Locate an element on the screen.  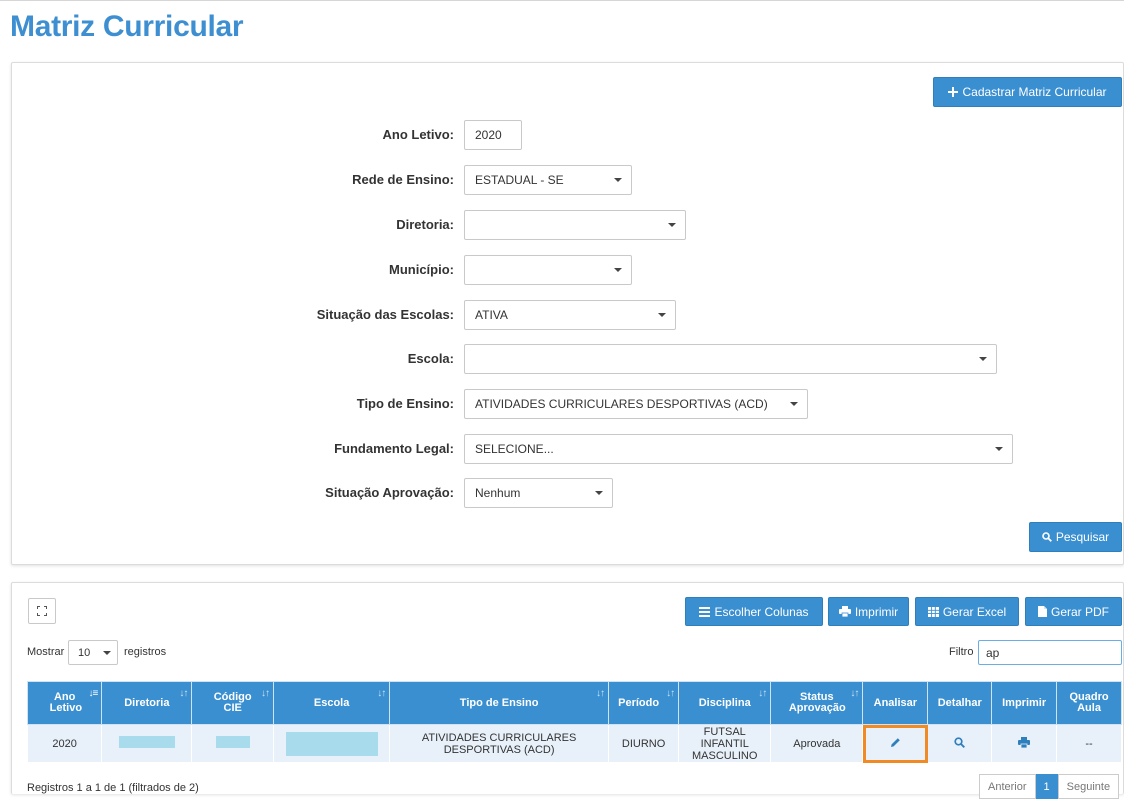
col-tipo-ensino: Tipo de Ensino ↓↑ is located at coordinates (499, 703).